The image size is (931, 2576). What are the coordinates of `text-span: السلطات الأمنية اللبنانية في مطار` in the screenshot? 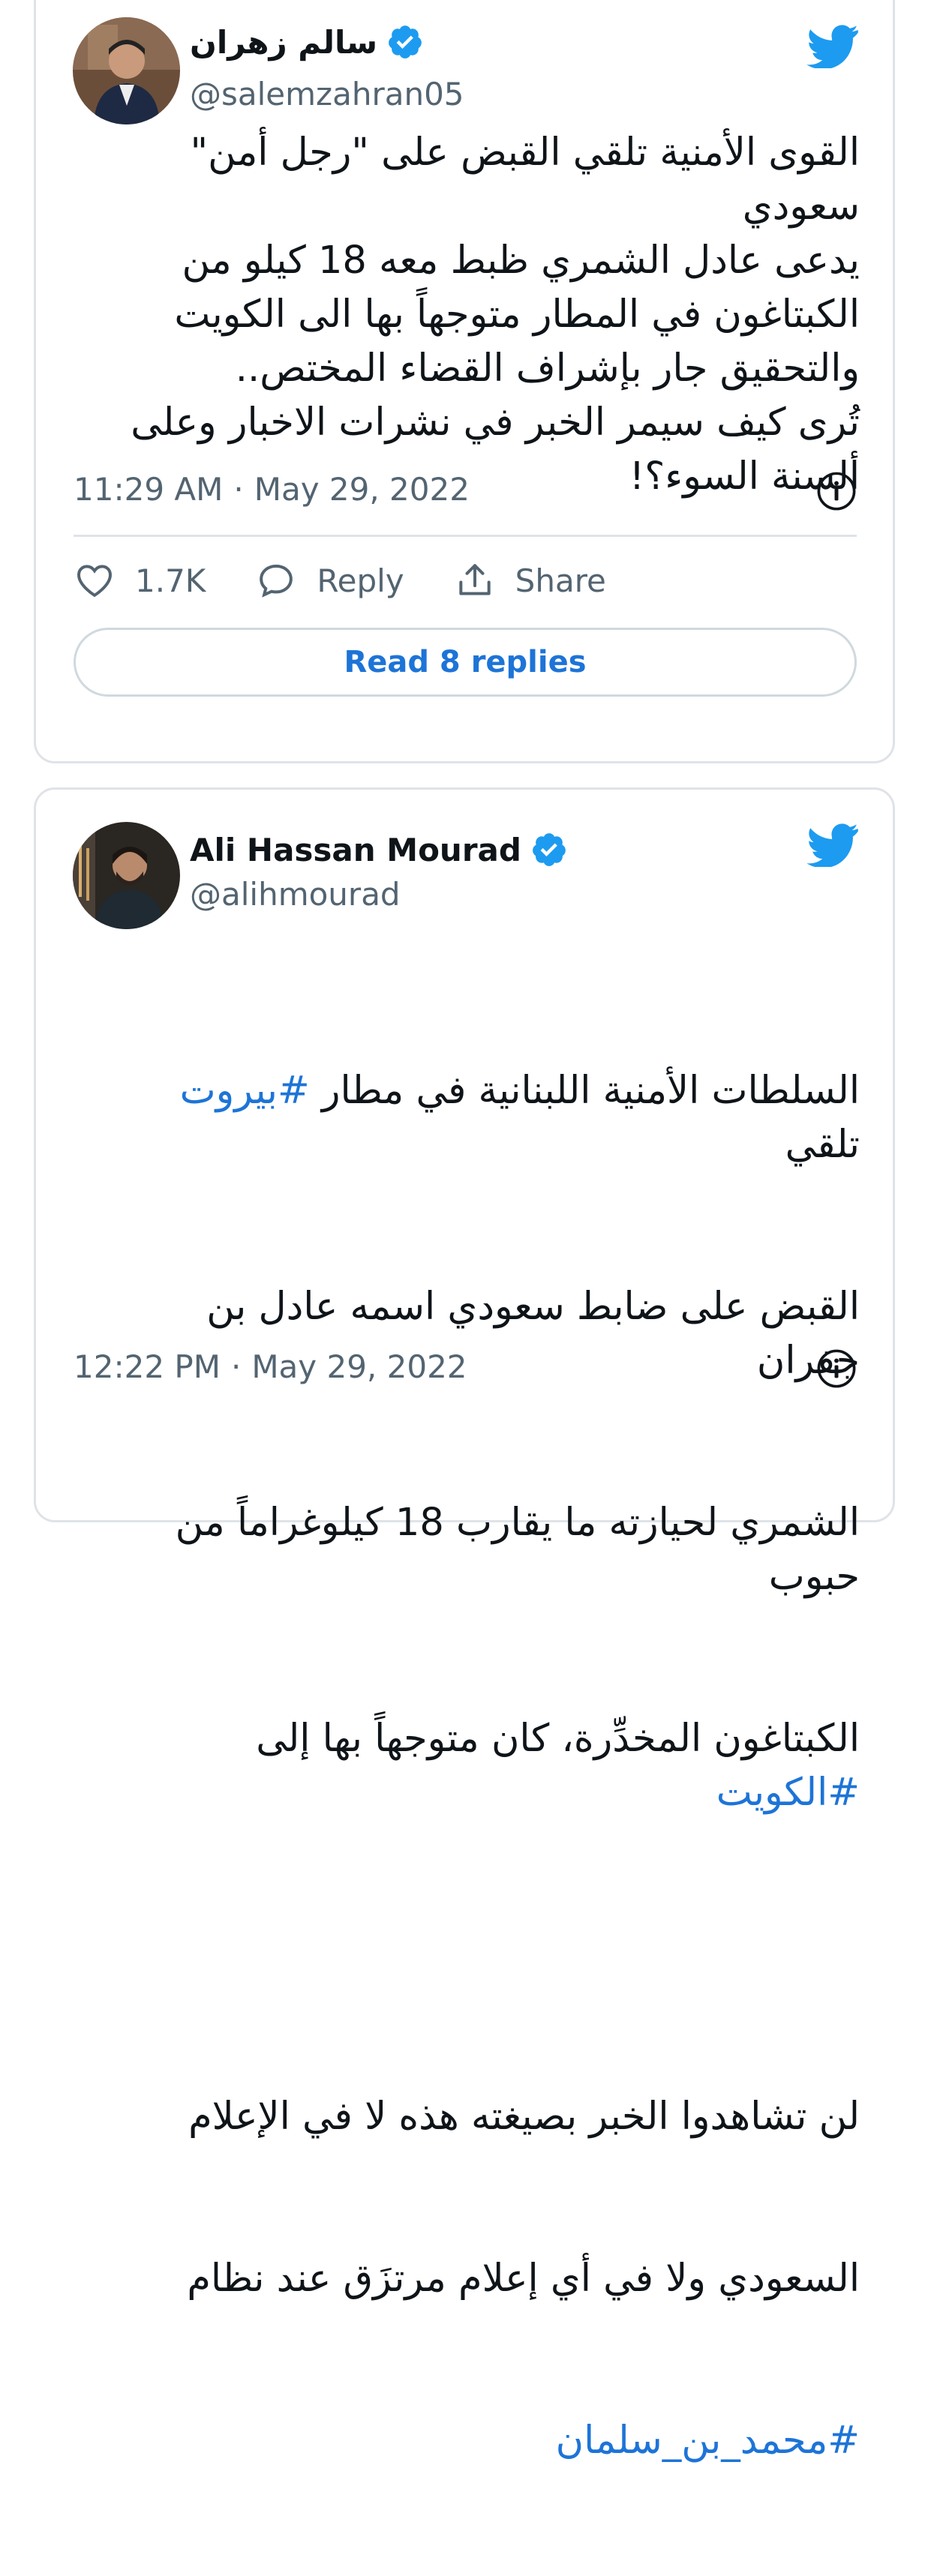 It's located at (584, 1091).